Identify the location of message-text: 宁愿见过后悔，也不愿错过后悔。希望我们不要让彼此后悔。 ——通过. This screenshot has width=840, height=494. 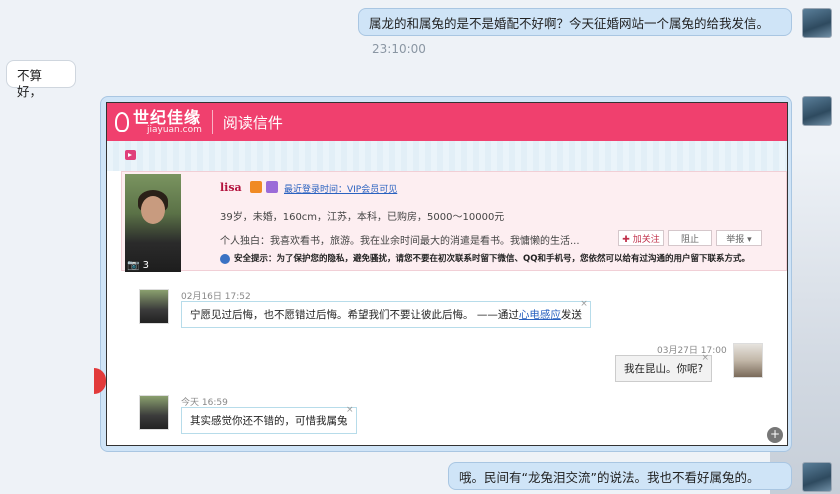
(354, 315).